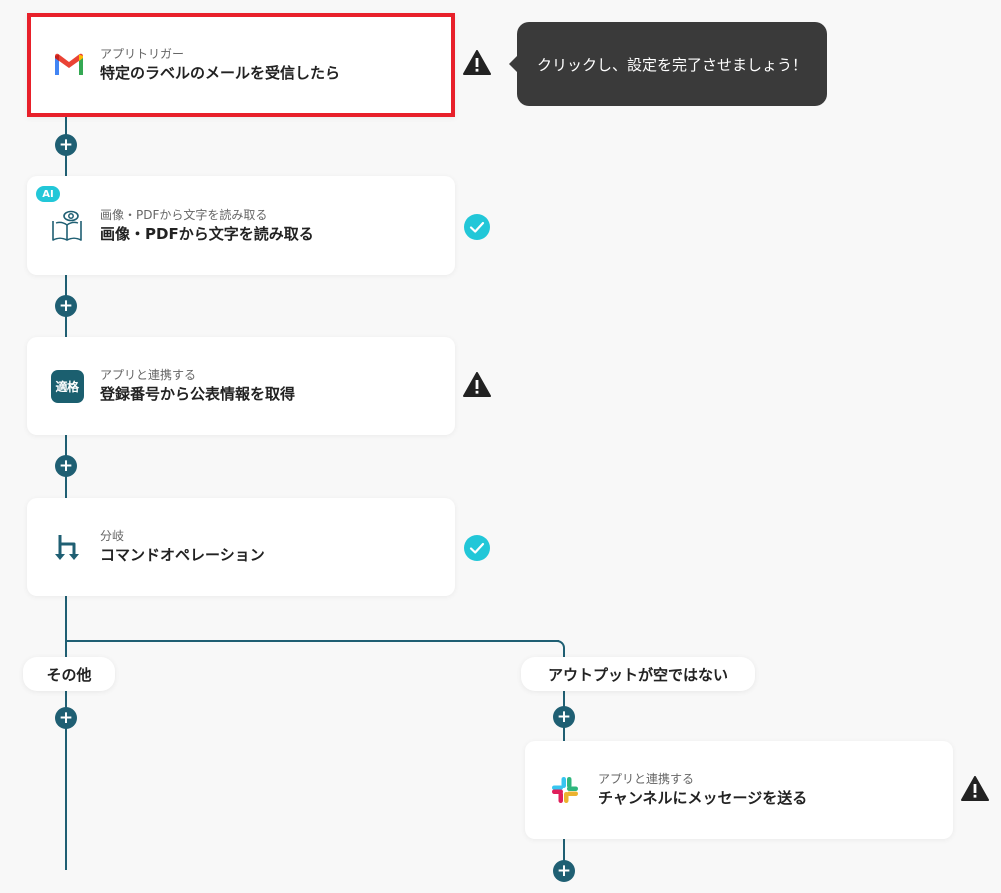 Image resolution: width=1001 pixels, height=893 pixels. I want to click on step-type-label: 画像・PDFから文字を読み取る, so click(184, 214).